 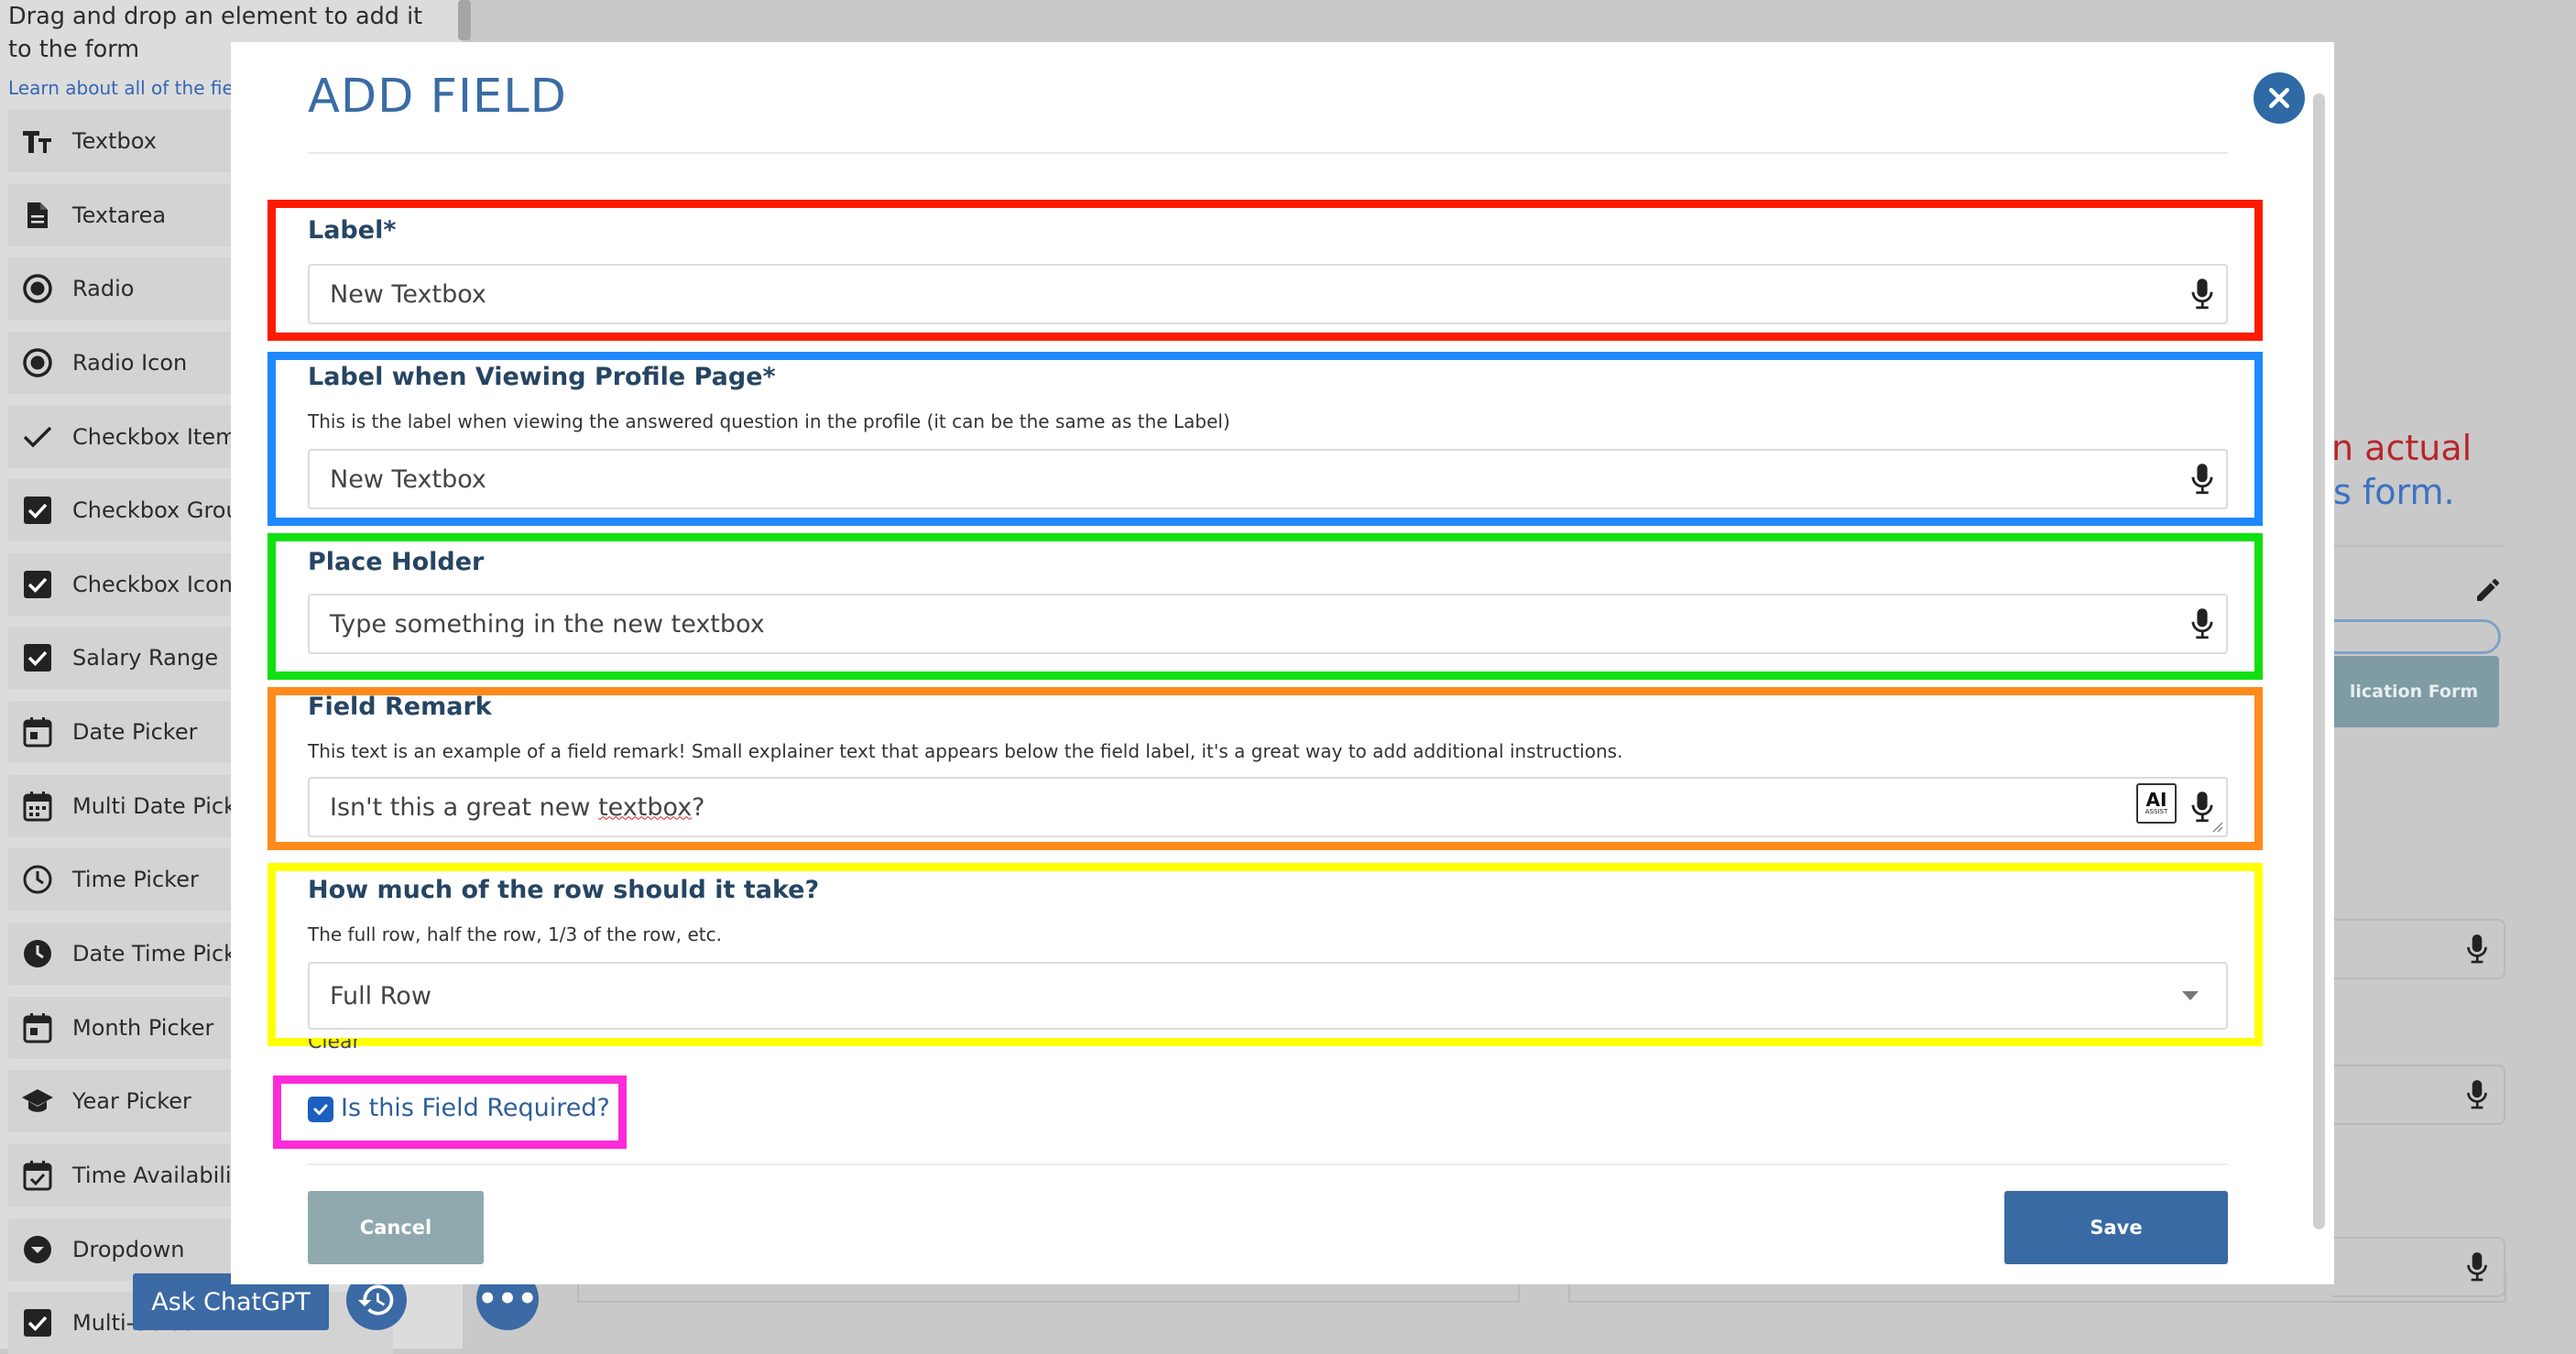 I want to click on profile-label-input-value: New Textbox, so click(x=408, y=479).